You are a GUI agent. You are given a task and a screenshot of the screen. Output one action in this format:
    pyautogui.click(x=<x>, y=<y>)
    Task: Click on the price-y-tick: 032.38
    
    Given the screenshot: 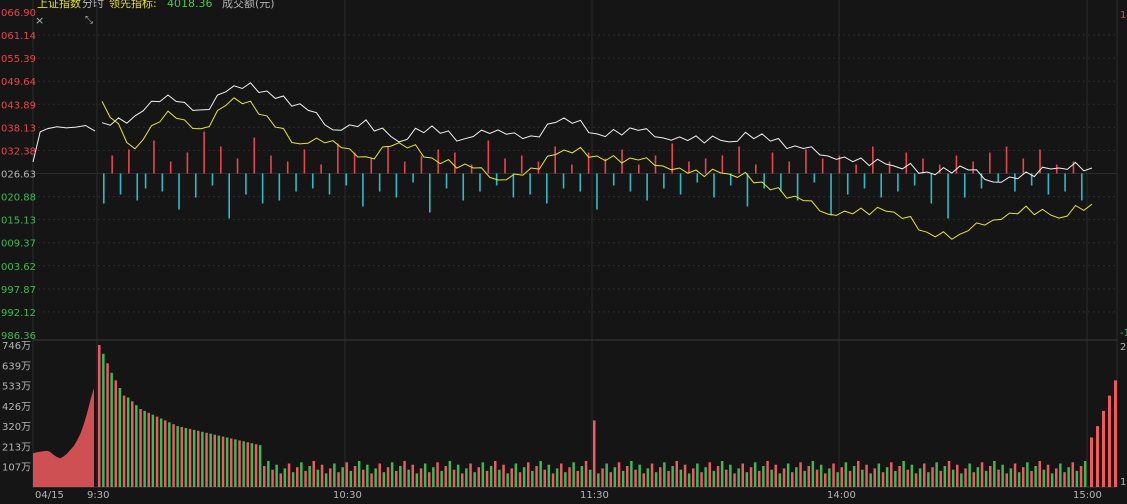 What is the action you would take?
    pyautogui.click(x=18, y=151)
    